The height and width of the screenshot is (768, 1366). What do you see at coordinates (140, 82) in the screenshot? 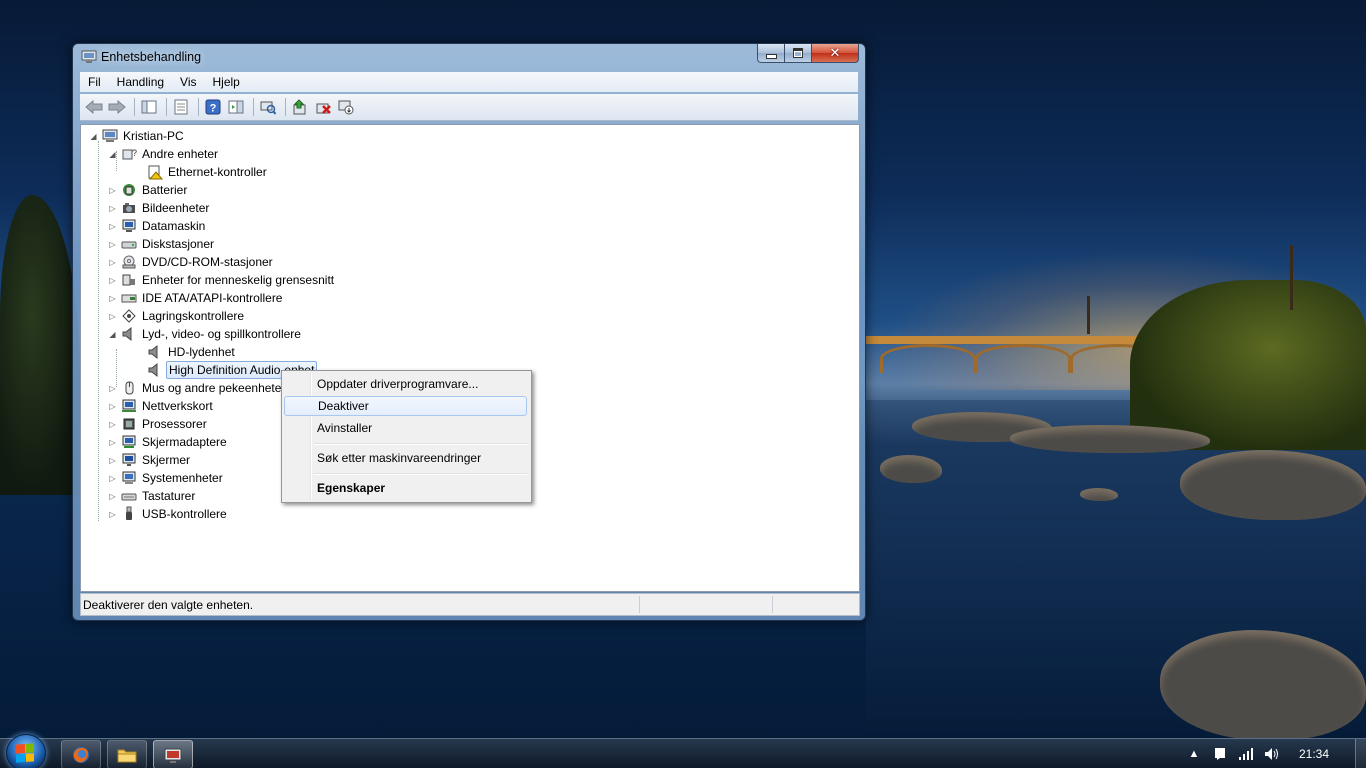
I see `menu-action: Handling` at bounding box center [140, 82].